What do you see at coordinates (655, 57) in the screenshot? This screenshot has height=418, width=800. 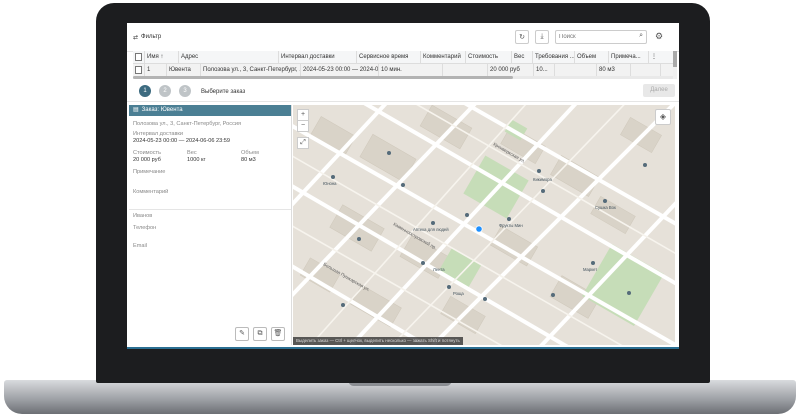 I see `column-menu-icon: ⋮` at bounding box center [655, 57].